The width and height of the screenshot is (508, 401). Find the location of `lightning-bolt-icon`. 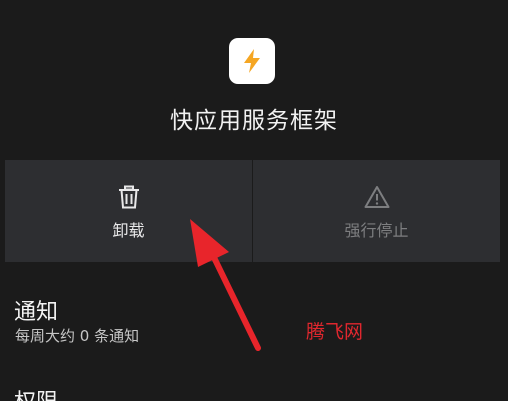

lightning-bolt-icon is located at coordinates (252, 61).